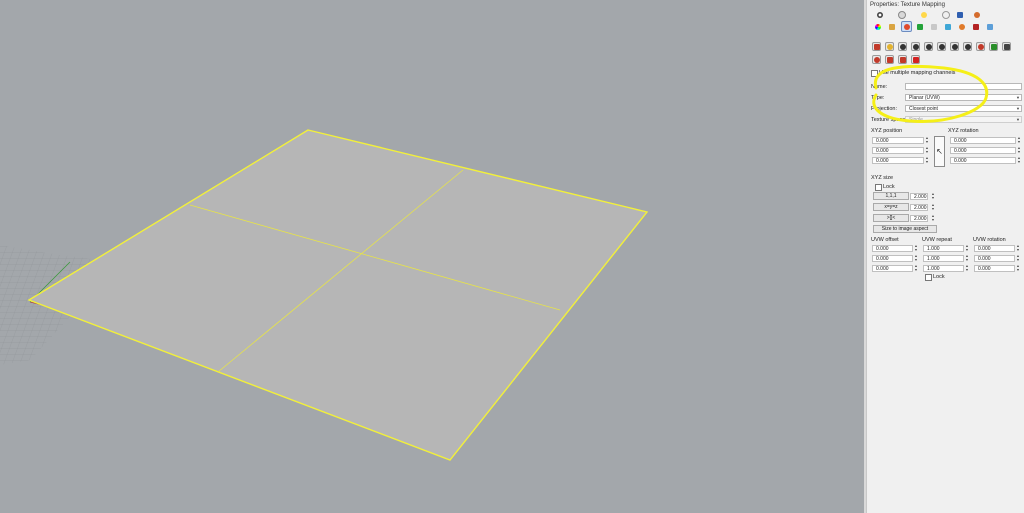  What do you see at coordinates (901, 14) in the screenshot?
I see `material-icon` at bounding box center [901, 14].